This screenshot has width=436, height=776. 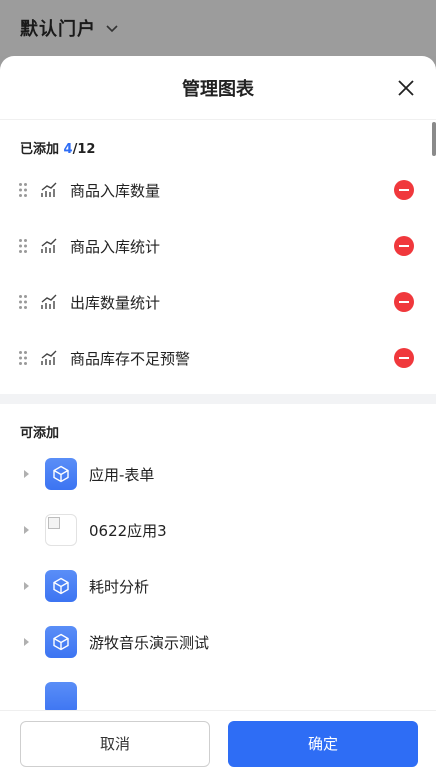 I want to click on available-app-row-partial, so click(x=218, y=690).